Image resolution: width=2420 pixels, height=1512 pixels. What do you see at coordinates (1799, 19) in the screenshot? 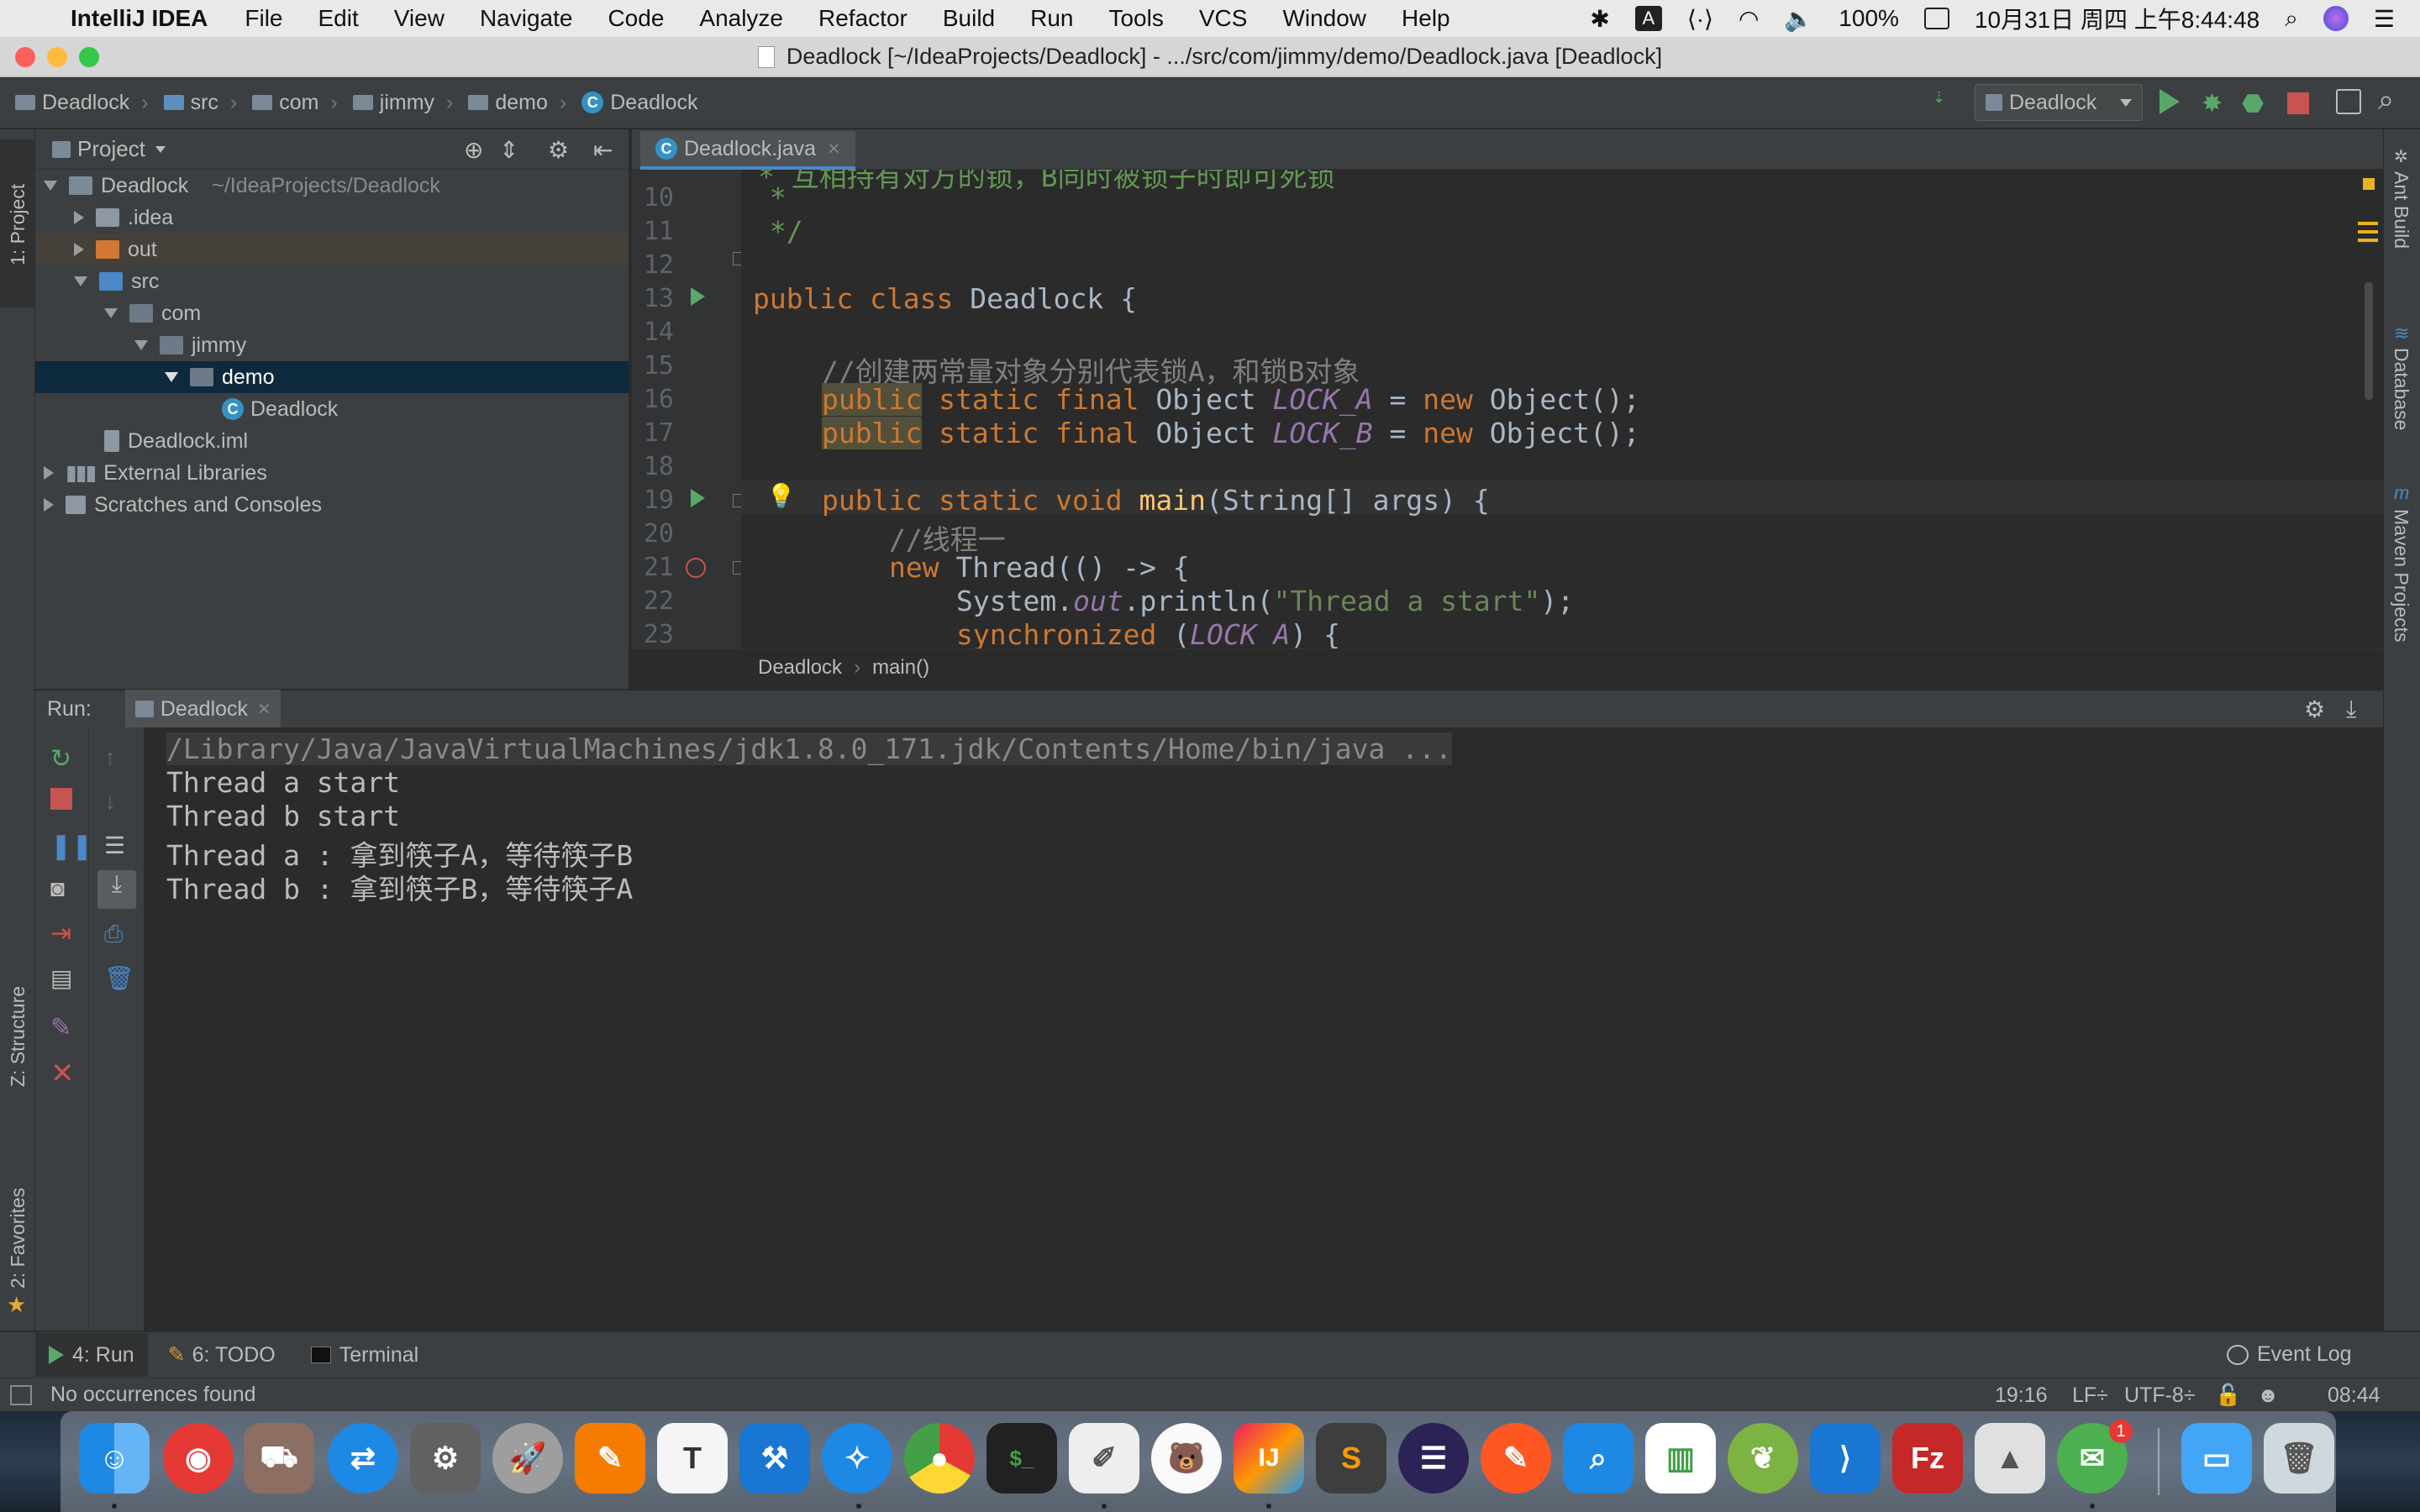
I see `volume-icon: 🔈` at bounding box center [1799, 19].